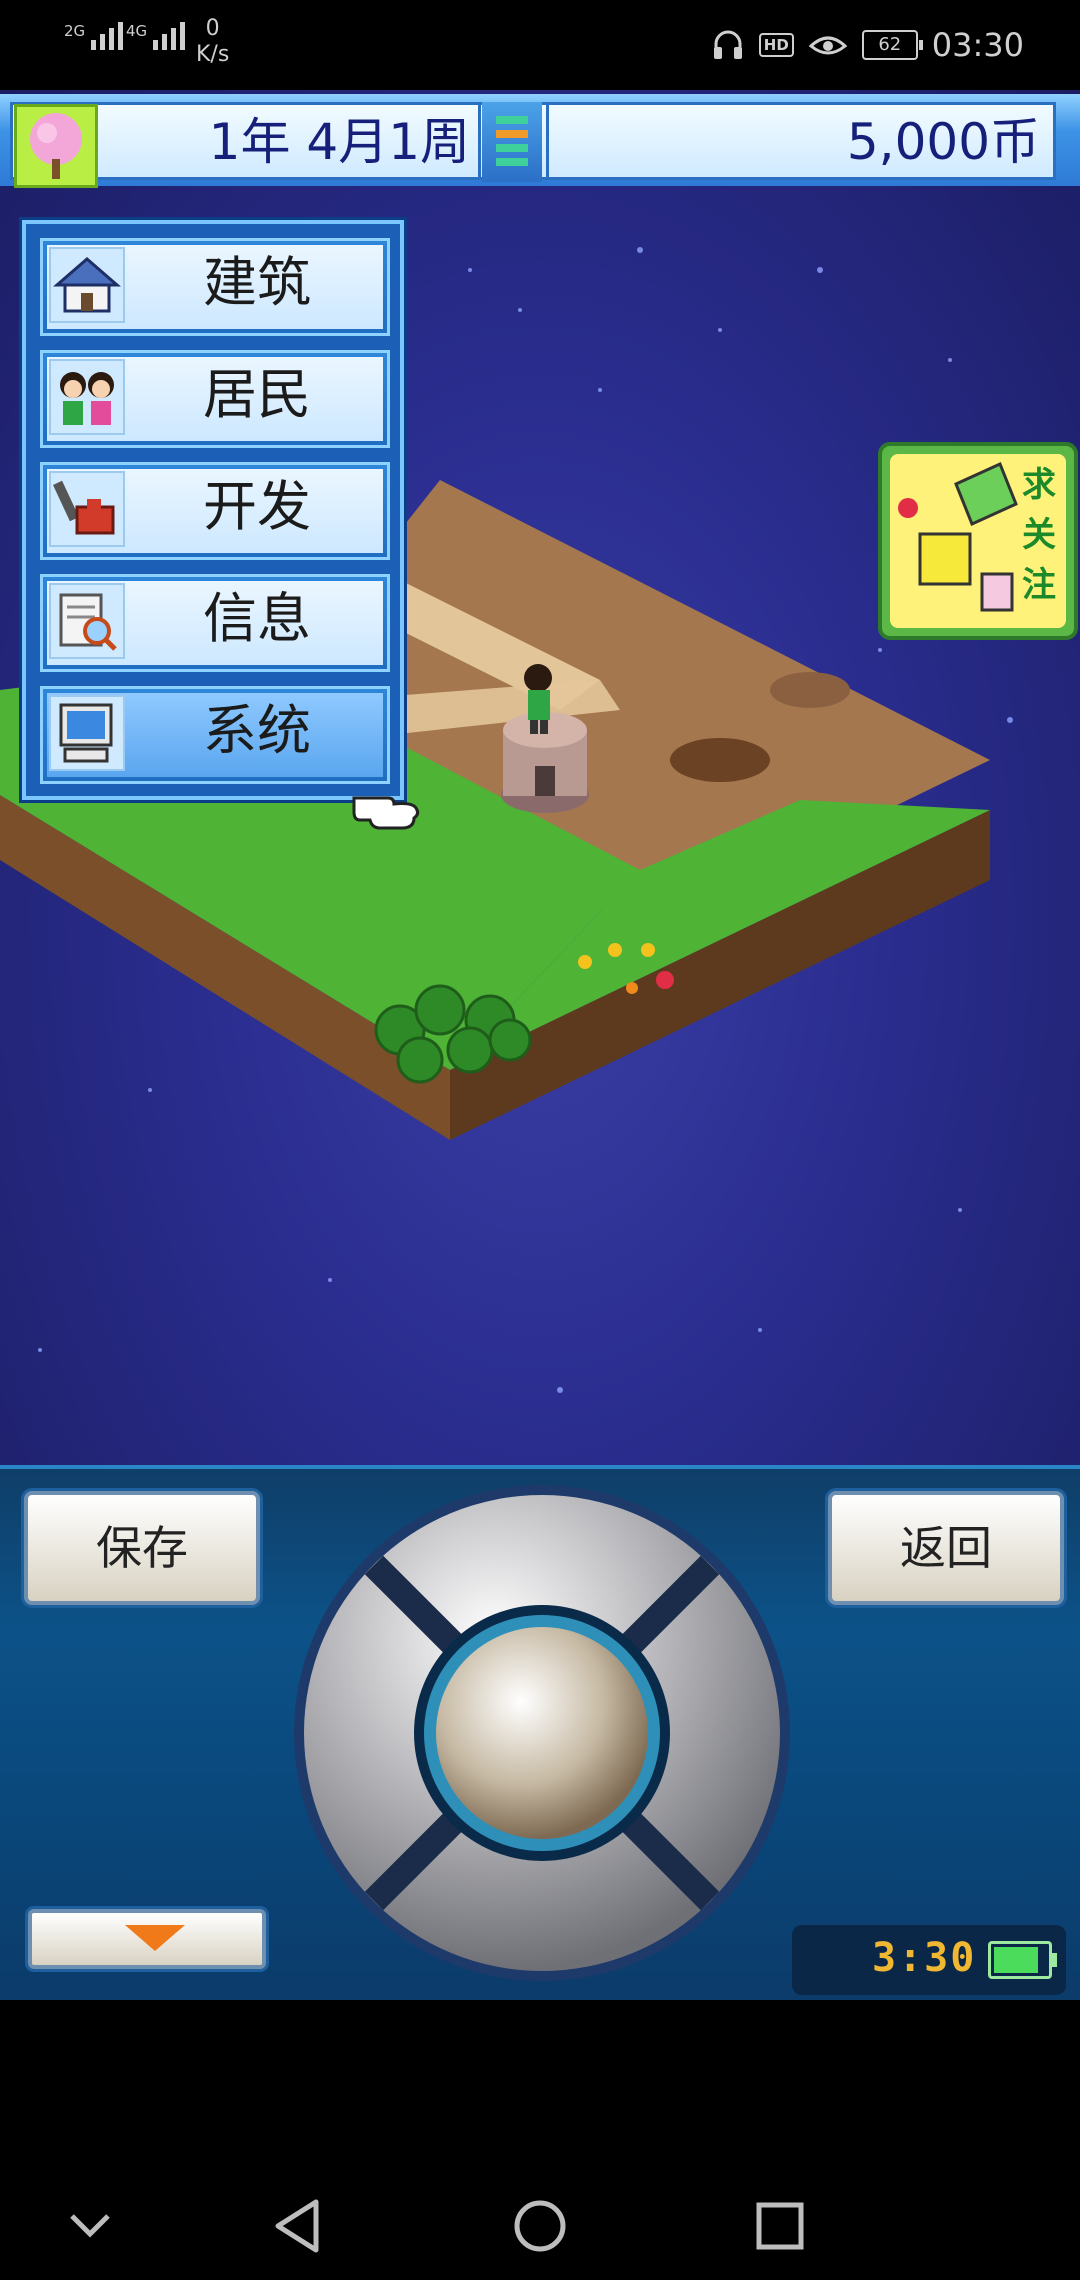  What do you see at coordinates (828, 45) in the screenshot?
I see `eye-comfort-icon` at bounding box center [828, 45].